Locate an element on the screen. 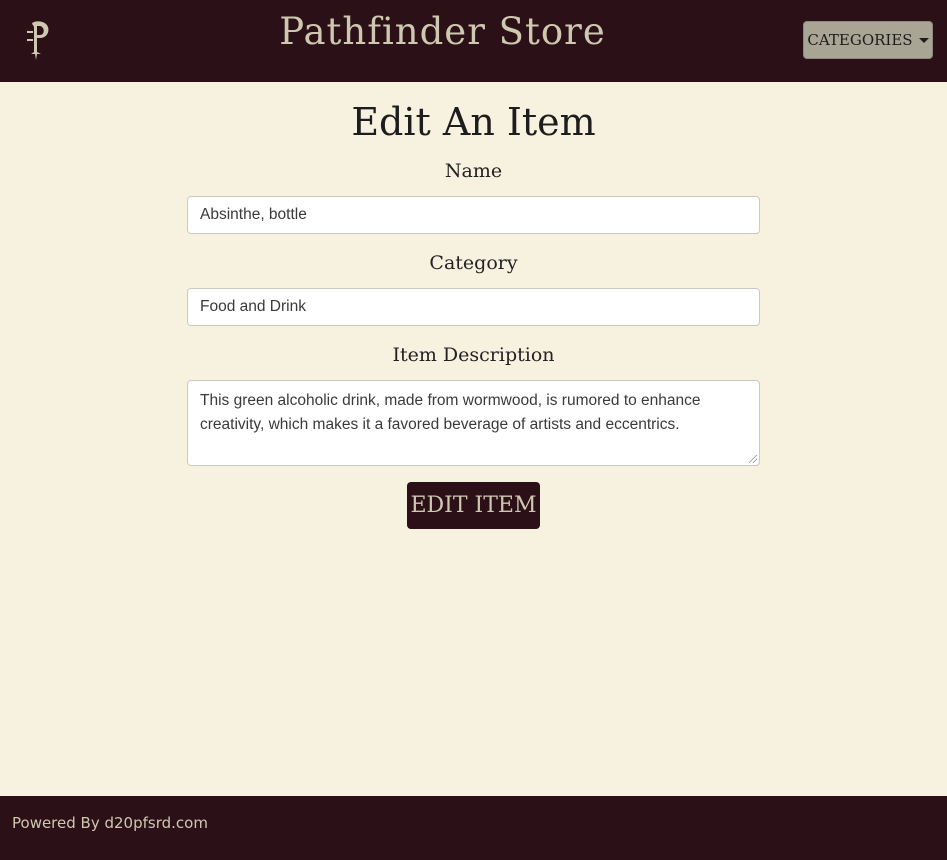  name-input: Absinthe, bottle is located at coordinates (473, 215).